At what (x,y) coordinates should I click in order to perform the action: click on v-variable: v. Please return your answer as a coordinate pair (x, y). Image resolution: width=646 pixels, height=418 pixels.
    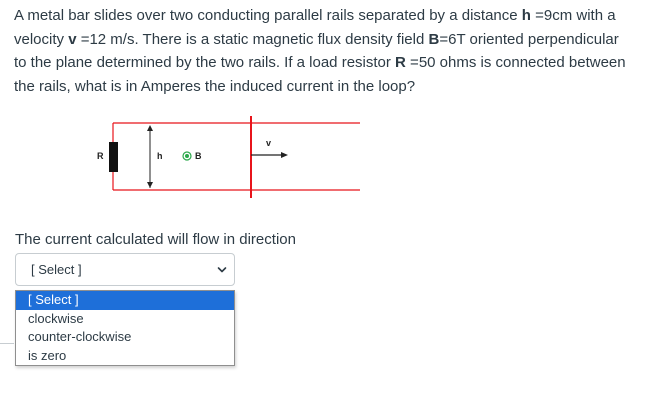
    Looking at the image, I should click on (72, 39).